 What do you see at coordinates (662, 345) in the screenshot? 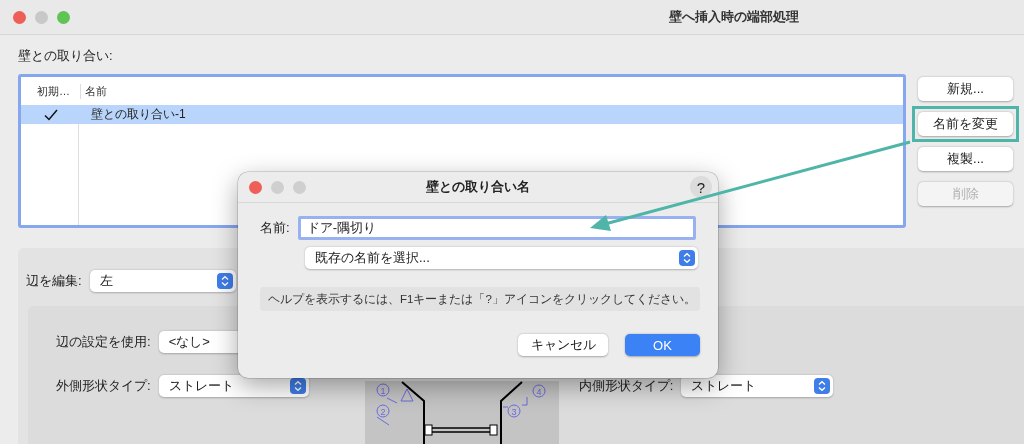
I see `ok-button: OK` at bounding box center [662, 345].